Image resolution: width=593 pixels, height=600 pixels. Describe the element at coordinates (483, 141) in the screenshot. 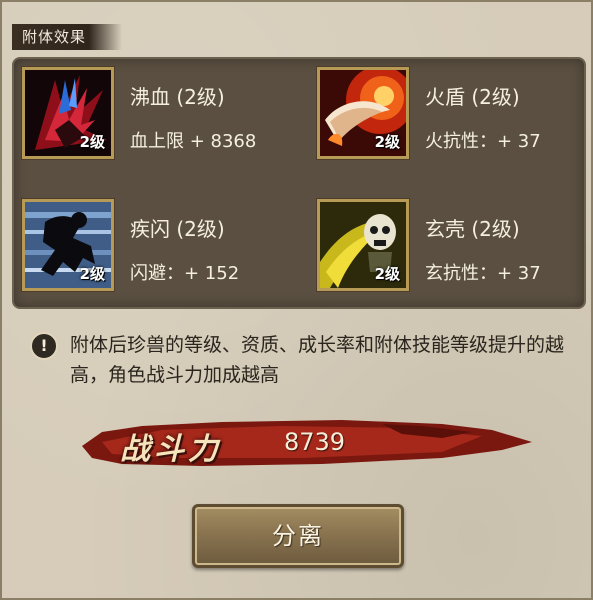

I see `effect-stat: 火抗性：+ 37` at that location.